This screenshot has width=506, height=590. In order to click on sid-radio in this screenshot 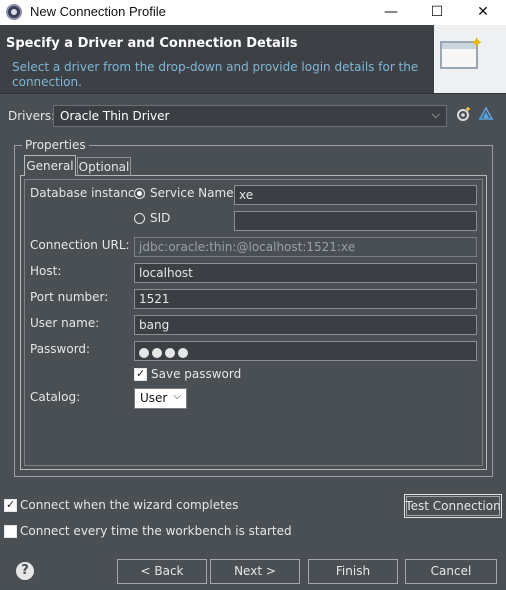, I will do `click(139, 218)`.